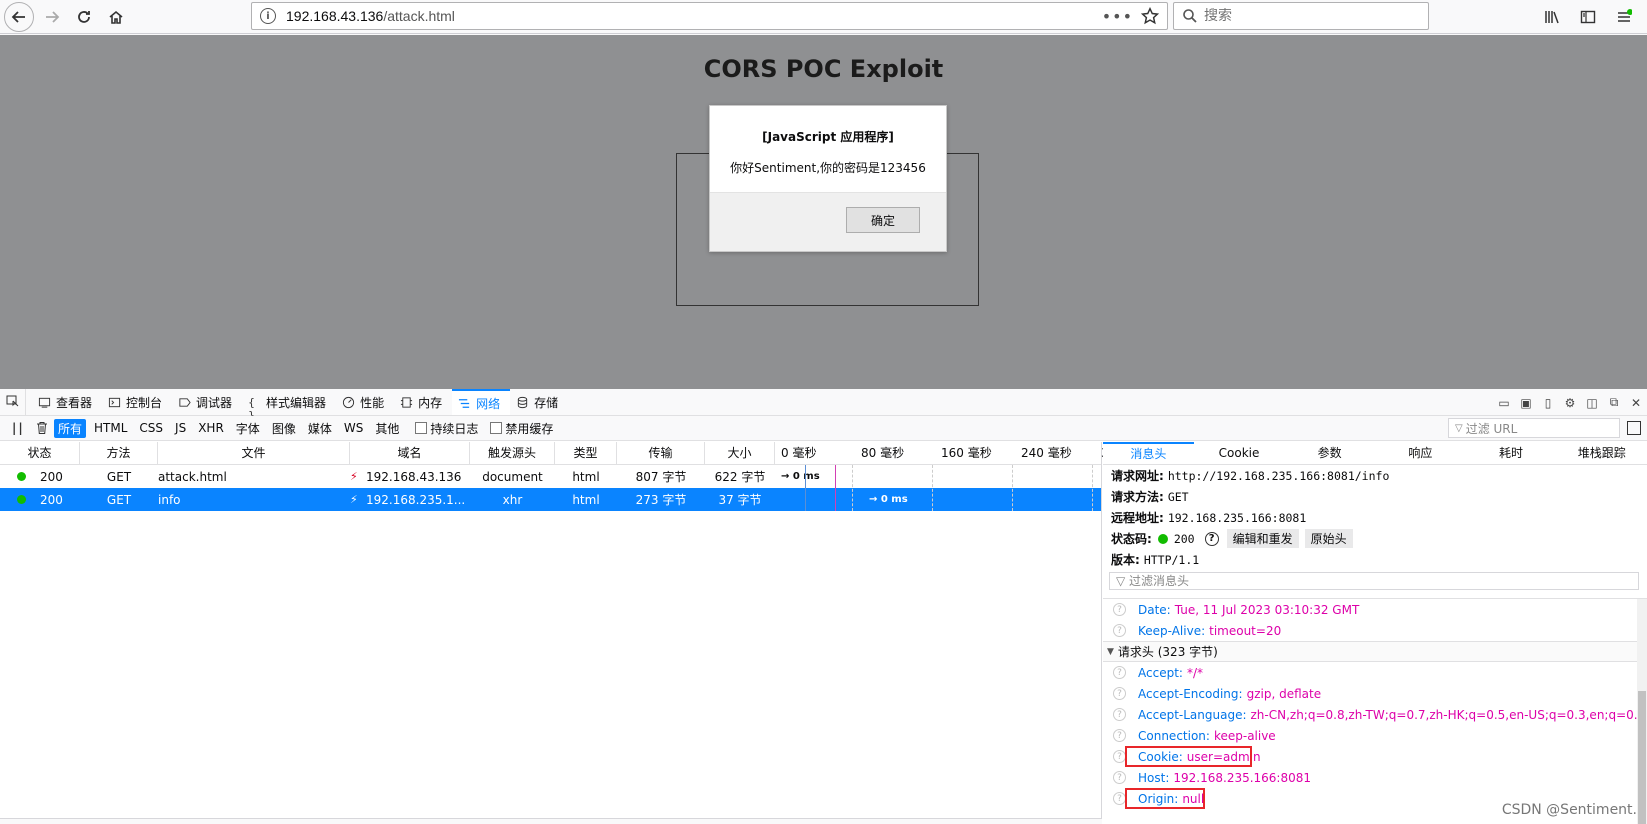 This screenshot has height=824, width=1647. I want to click on devtools-tab-inspector: 查看器, so click(67, 402).